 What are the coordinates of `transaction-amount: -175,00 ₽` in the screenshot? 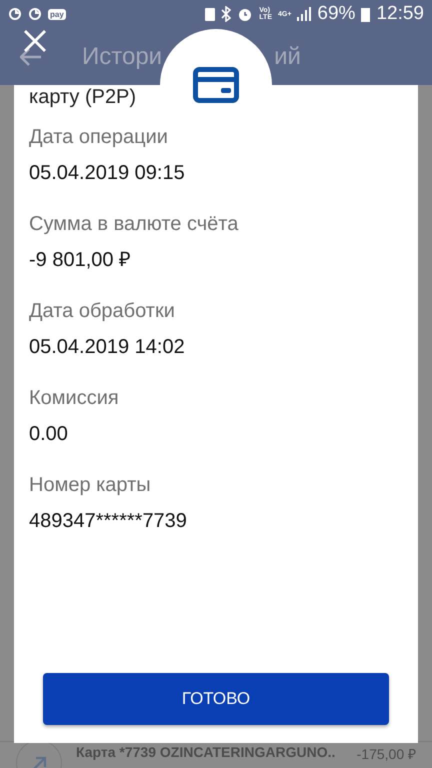 It's located at (386, 754).